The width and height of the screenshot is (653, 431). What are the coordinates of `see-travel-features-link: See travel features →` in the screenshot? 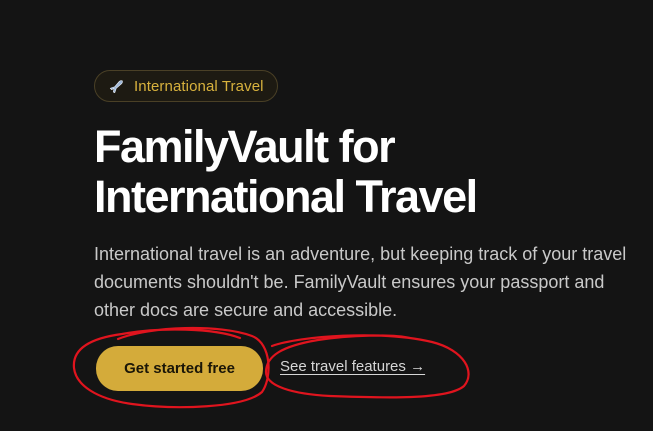 It's located at (352, 366).